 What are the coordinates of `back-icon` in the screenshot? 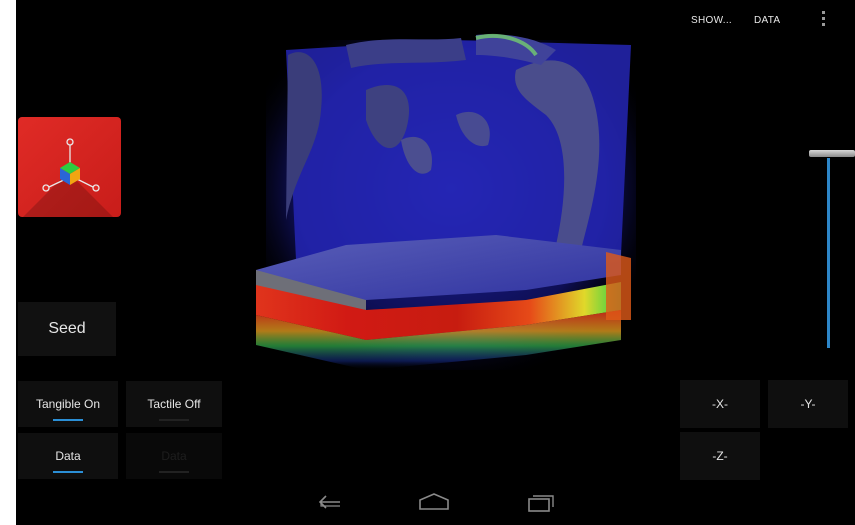 It's located at (329, 502).